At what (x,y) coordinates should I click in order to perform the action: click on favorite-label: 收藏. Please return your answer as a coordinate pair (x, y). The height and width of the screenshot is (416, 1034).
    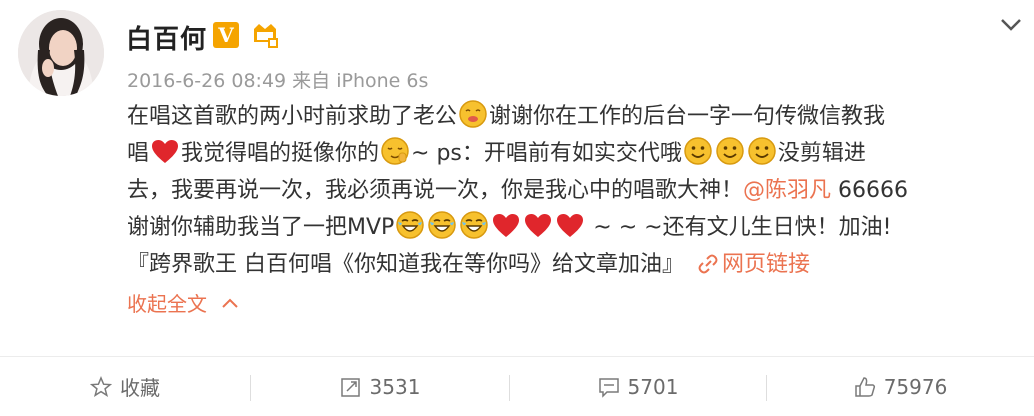
    Looking at the image, I should click on (140, 388).